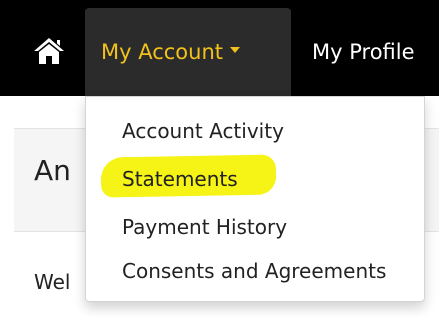 Image resolution: width=439 pixels, height=316 pixels. What do you see at coordinates (204, 227) in the screenshot?
I see `menu-item-payment-history: Payment History` at bounding box center [204, 227].